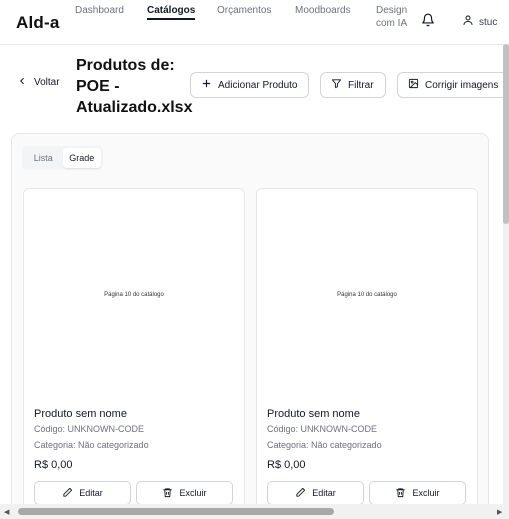 The image size is (509, 519). What do you see at coordinates (43, 158) in the screenshot?
I see `view-list-option: Lista` at bounding box center [43, 158].